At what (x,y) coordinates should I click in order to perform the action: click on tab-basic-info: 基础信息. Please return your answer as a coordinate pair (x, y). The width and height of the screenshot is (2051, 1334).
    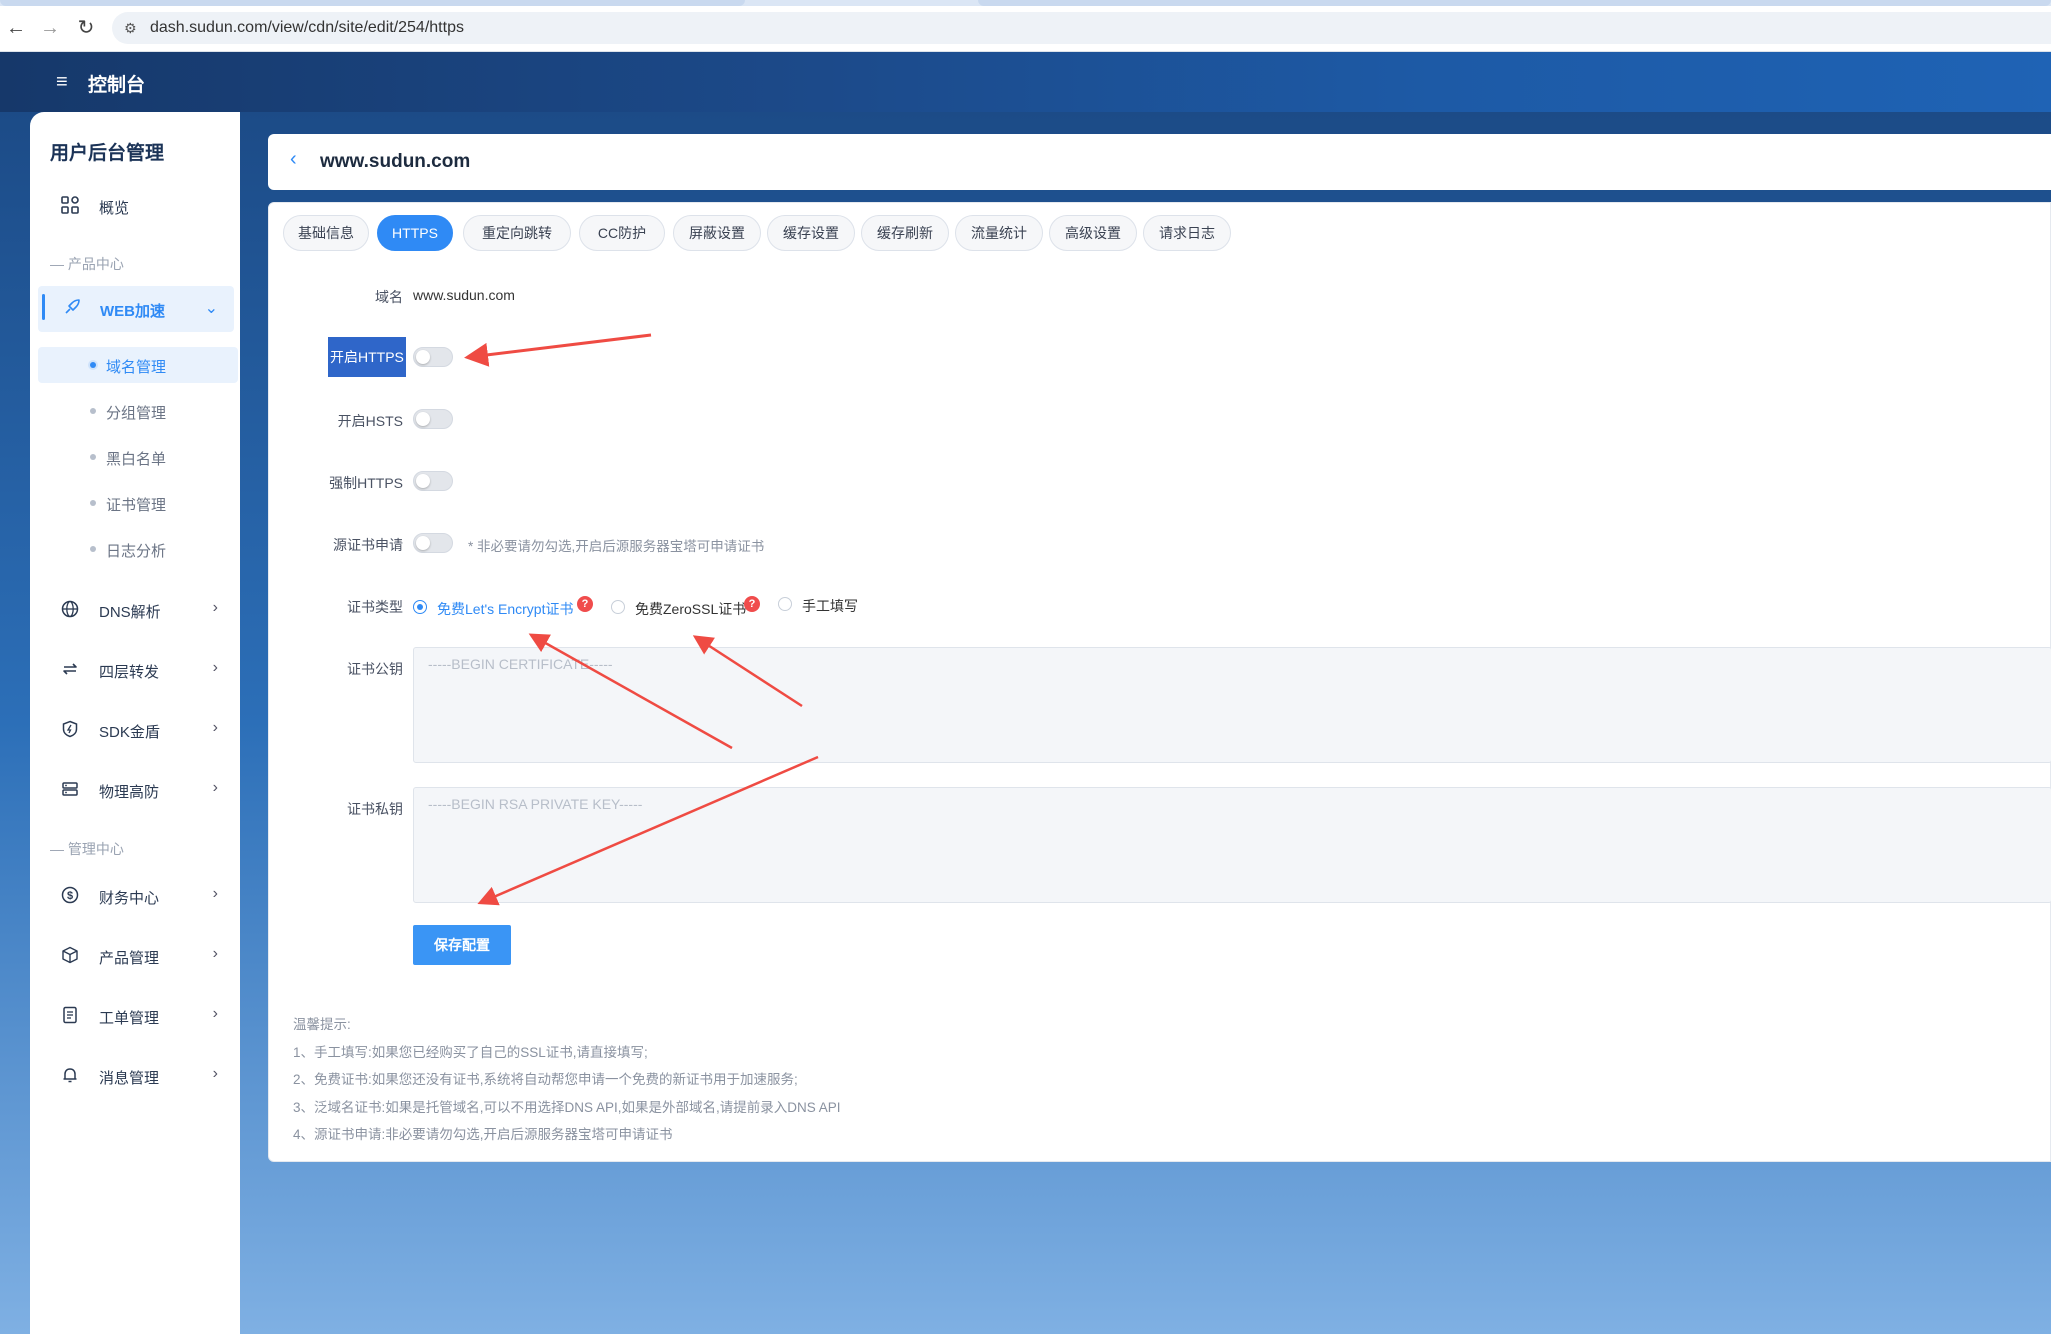
    Looking at the image, I should click on (326, 233).